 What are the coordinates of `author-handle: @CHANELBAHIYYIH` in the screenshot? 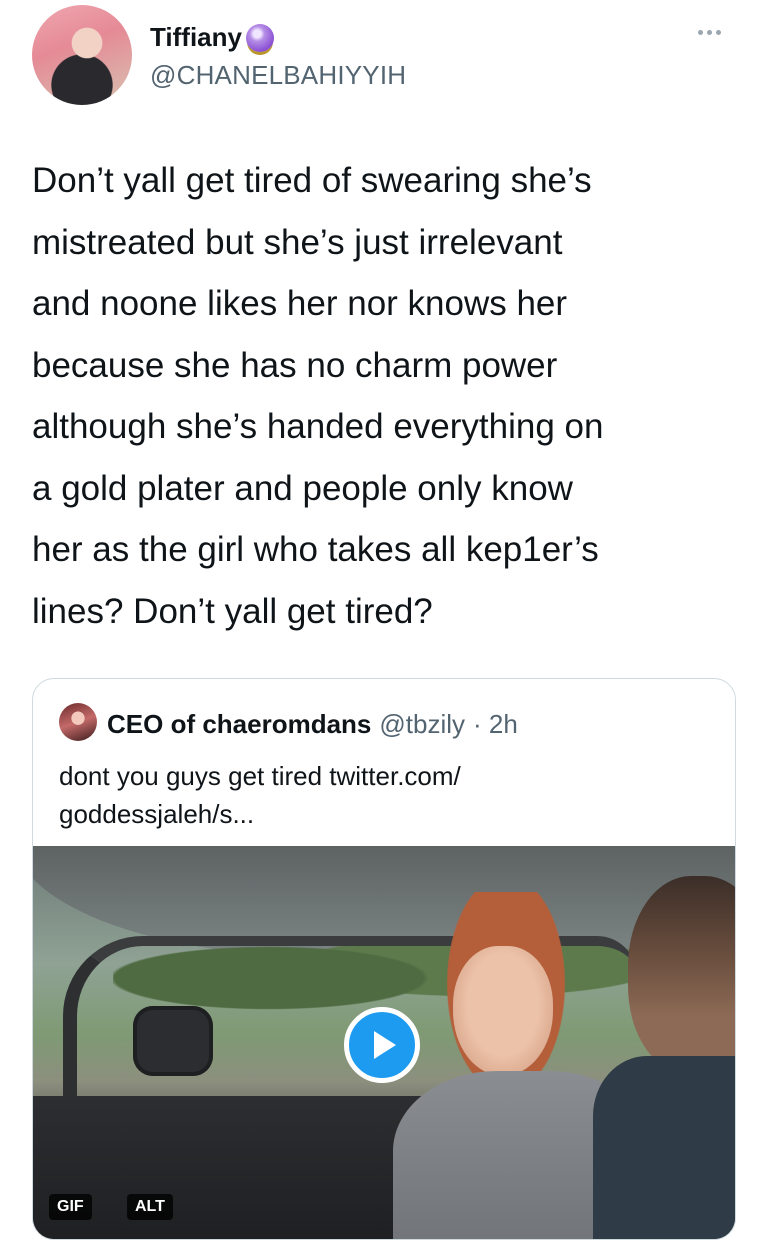 It's located at (278, 75).